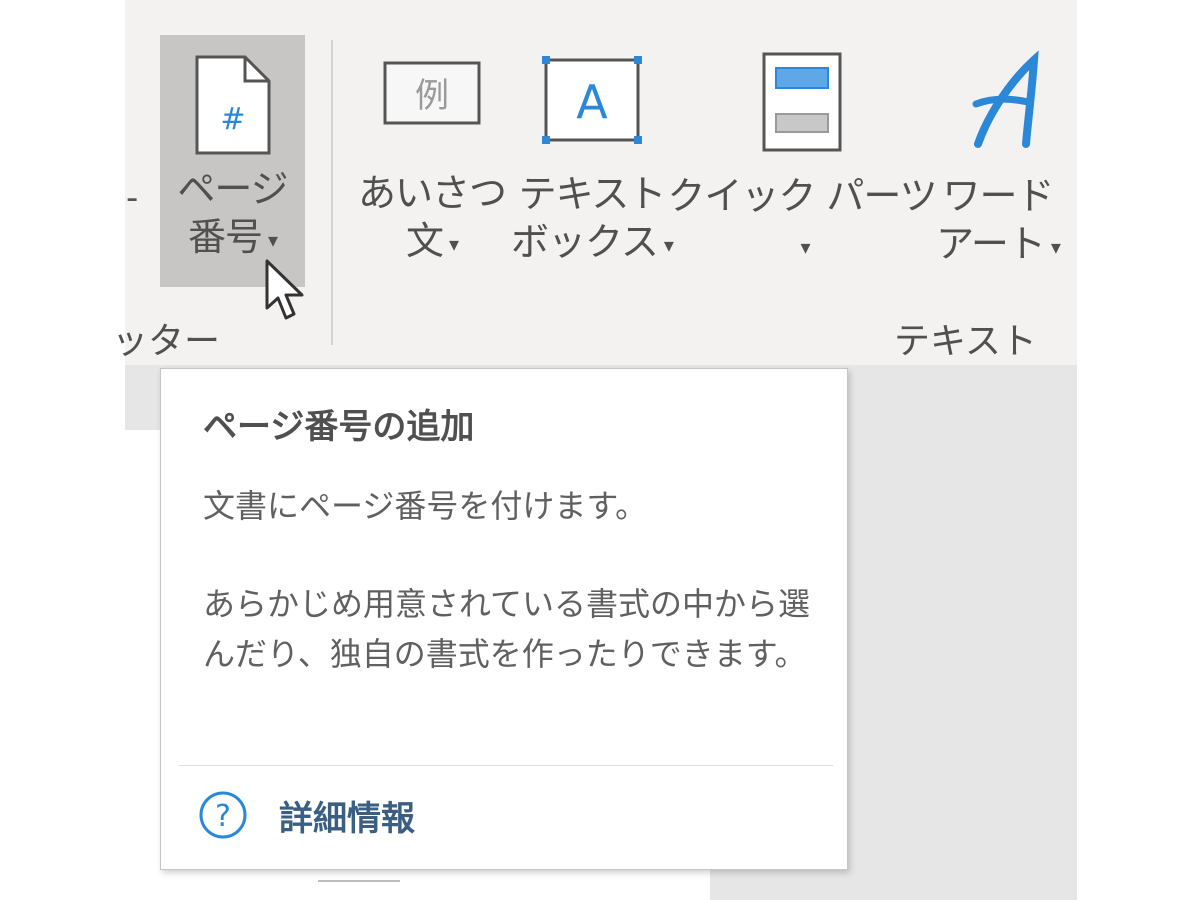  I want to click on tooltip-description: 文書にページ番号を付けます。, so click(425, 506).